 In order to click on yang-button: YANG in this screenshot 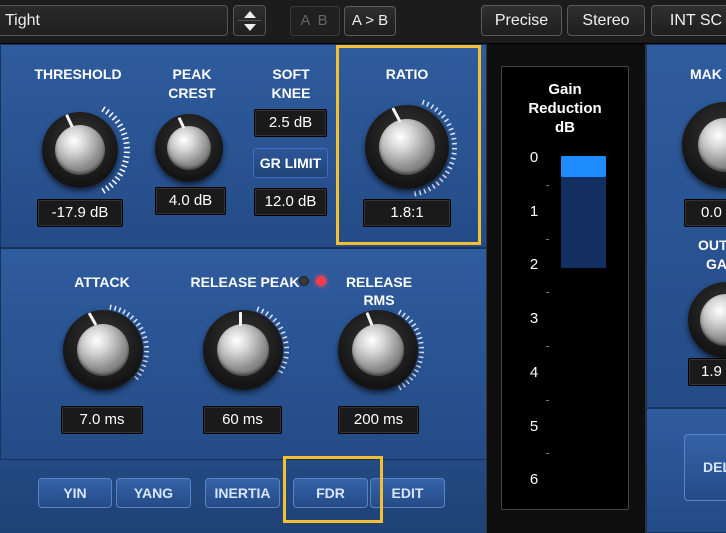, I will do `click(153, 493)`.